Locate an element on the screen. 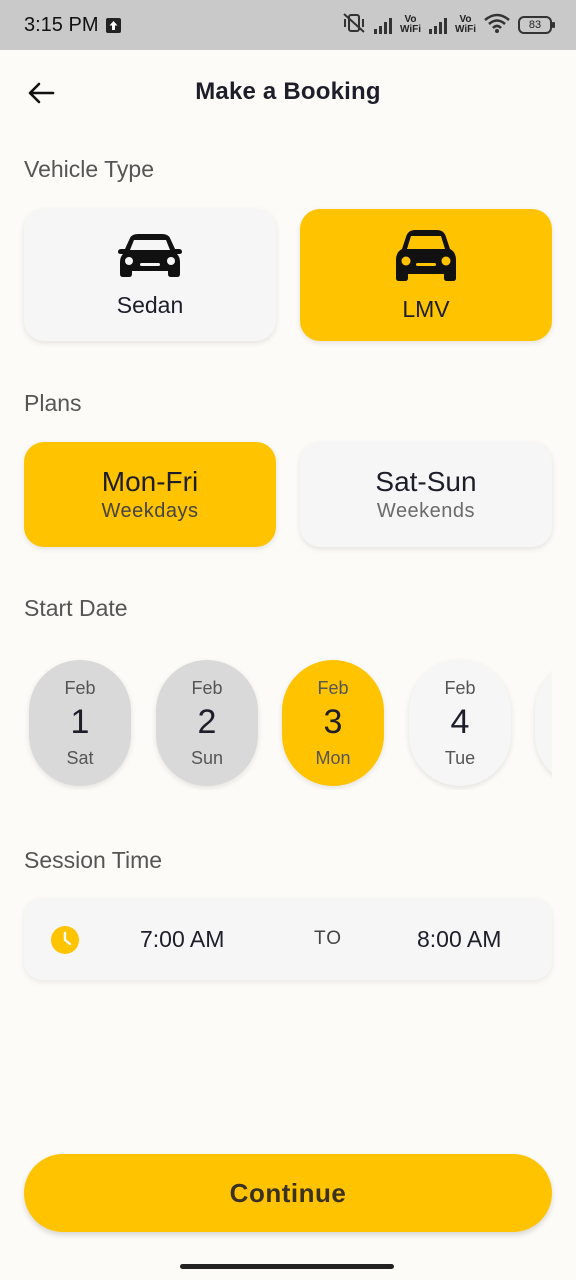 Image resolution: width=576 pixels, height=1280 pixels. plan-option-weekdays: Mon-Fri Weekdays is located at coordinates (150, 494).